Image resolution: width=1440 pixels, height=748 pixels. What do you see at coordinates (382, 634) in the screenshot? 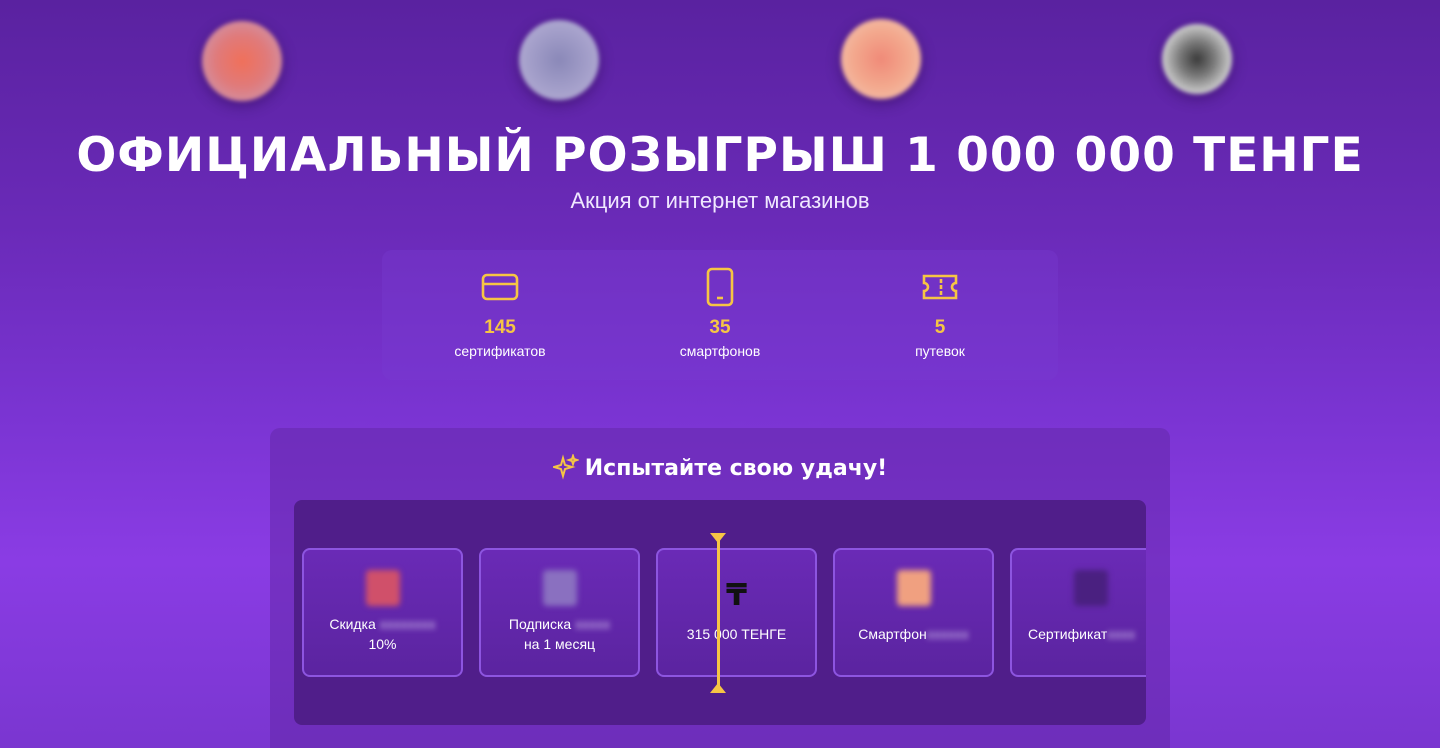
I see `prize-card-text: Скидка xxxxxxxx 10%` at bounding box center [382, 634].